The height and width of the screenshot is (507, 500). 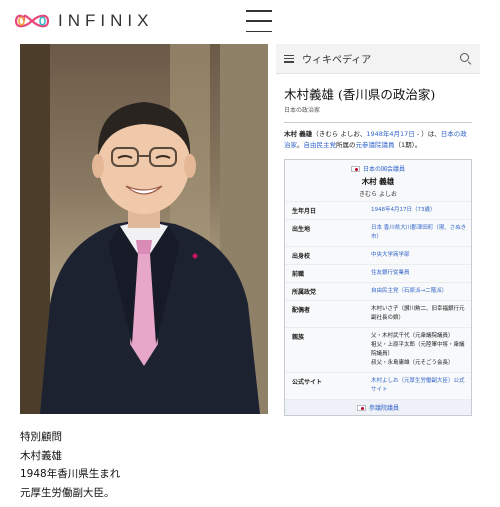 I want to click on caption-career: 元厚生労働副大臣。, so click(x=67, y=492).